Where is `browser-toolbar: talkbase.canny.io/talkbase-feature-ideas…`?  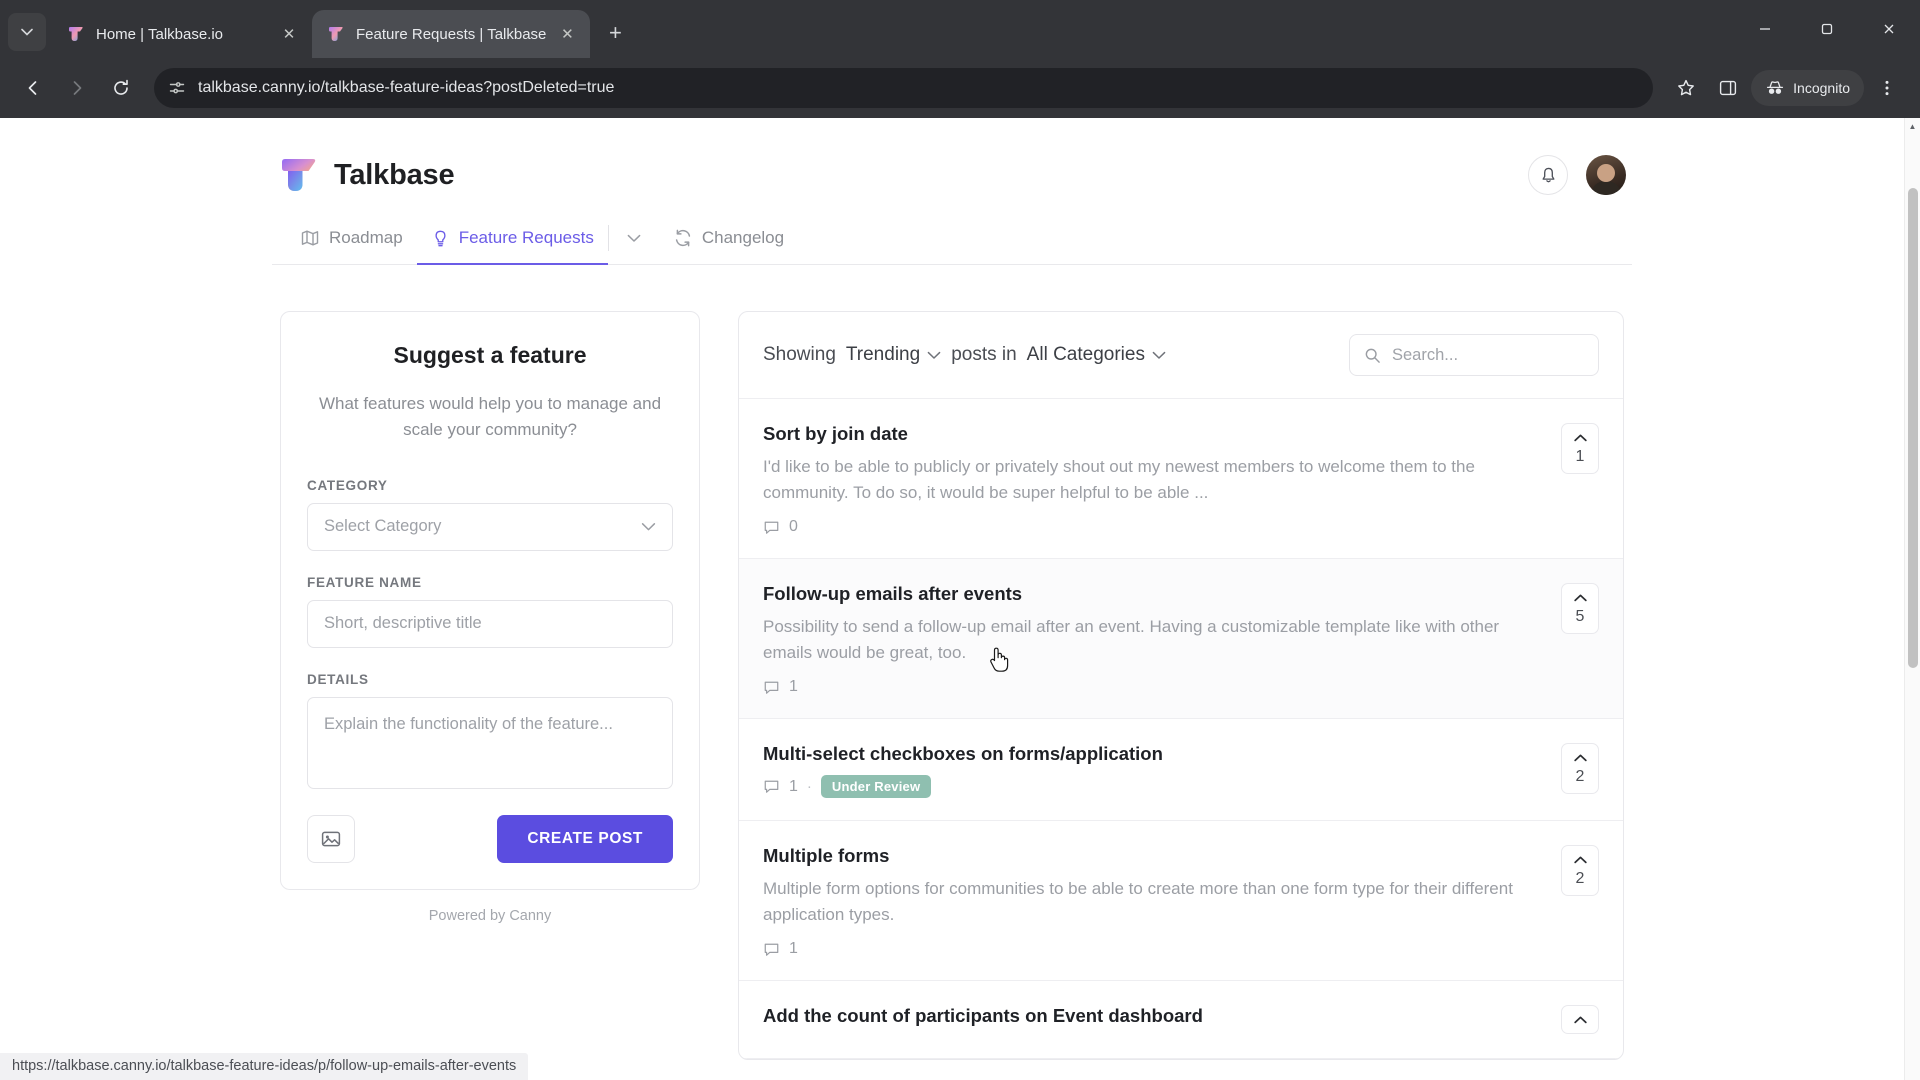 browser-toolbar: talkbase.canny.io/talkbase-feature-ideas… is located at coordinates (960, 88).